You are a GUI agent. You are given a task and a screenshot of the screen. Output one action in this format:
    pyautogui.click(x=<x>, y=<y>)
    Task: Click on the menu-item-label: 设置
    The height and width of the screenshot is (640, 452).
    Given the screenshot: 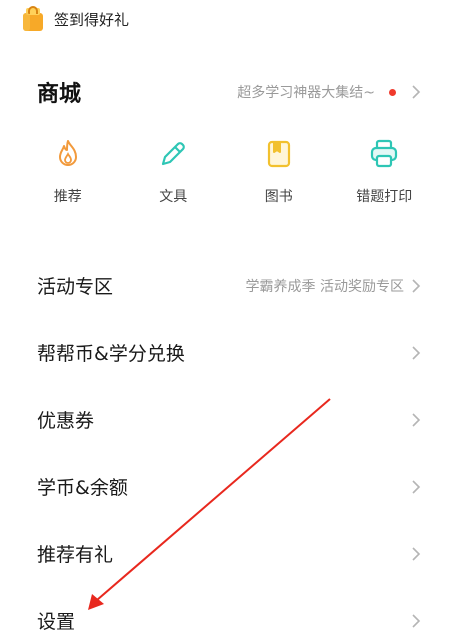 What is the action you would take?
    pyautogui.click(x=56, y=622)
    